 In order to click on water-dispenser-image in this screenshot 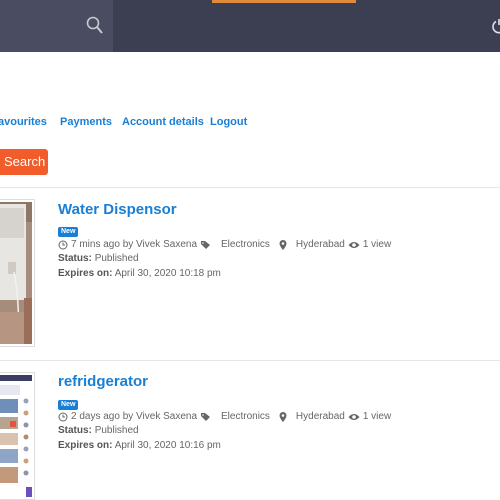, I will do `click(16, 273)`.